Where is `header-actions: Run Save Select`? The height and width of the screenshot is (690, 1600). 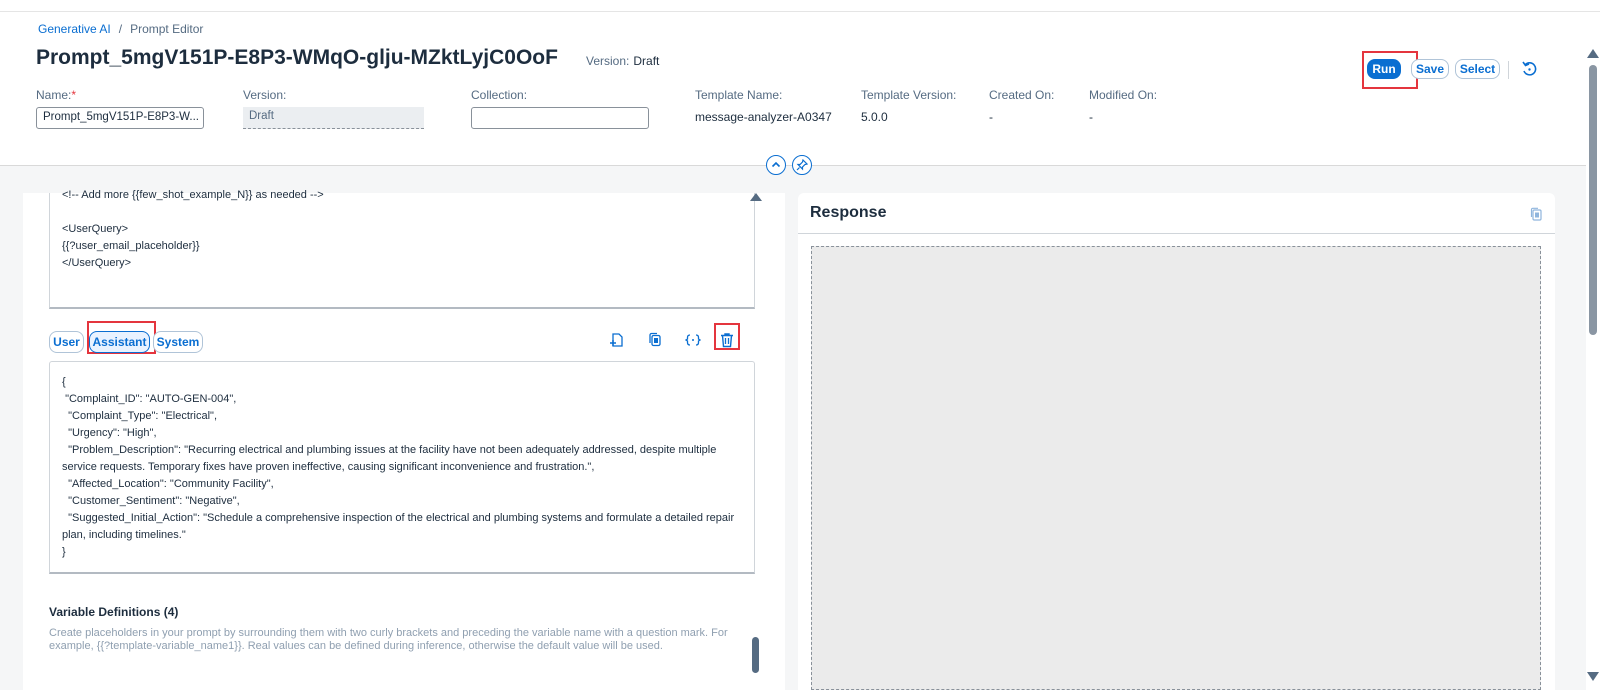
header-actions: Run Save Select is located at coordinates (1436, 68).